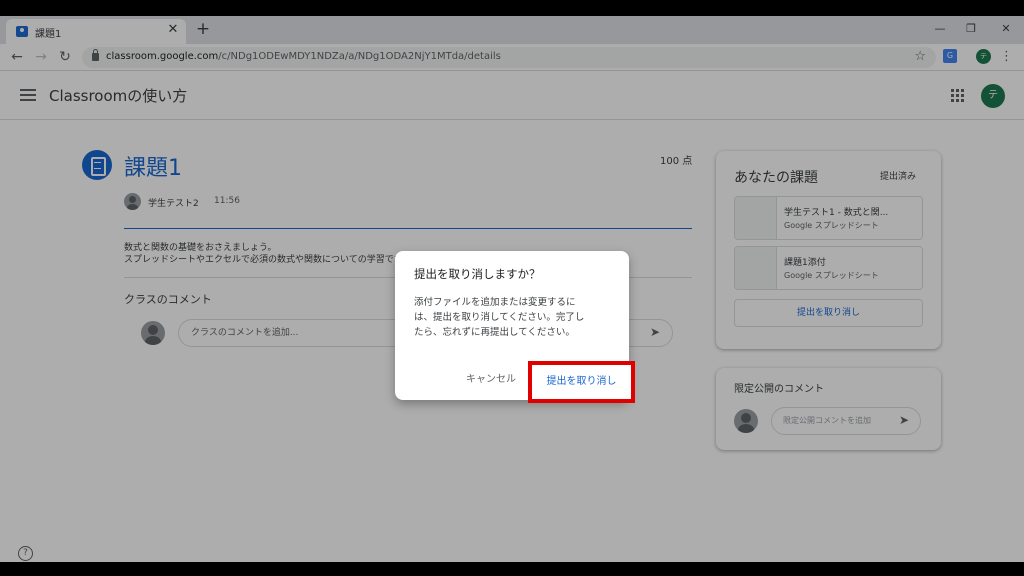 The width and height of the screenshot is (1024, 576). Describe the element at coordinates (477, 274) in the screenshot. I see `dialog-title: 提出を取り消しますか？` at that location.